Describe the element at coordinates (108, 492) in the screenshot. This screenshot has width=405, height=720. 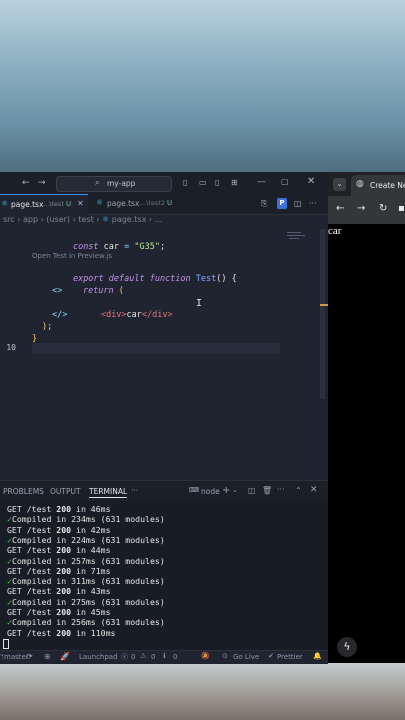
I see `tab-terminal: TERMINAL` at that location.